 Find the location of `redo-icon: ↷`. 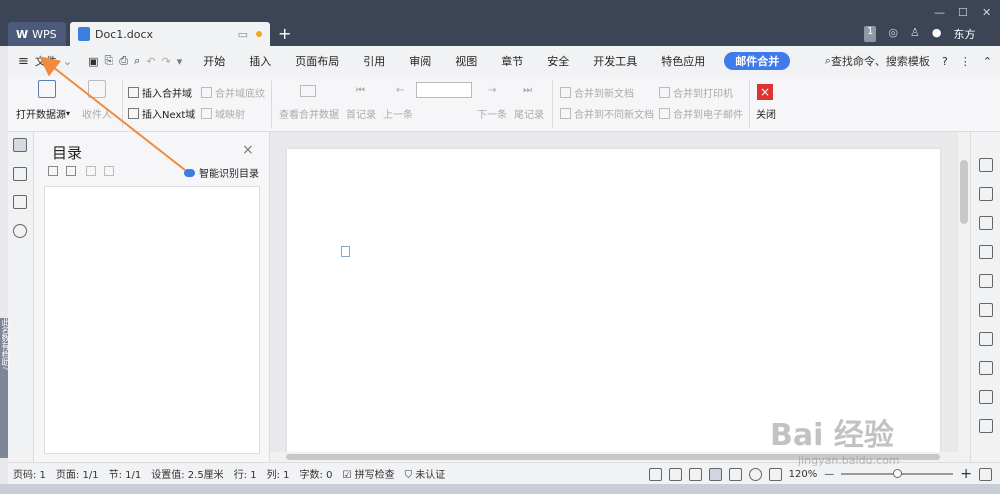

redo-icon: ↷ is located at coordinates (166, 61).